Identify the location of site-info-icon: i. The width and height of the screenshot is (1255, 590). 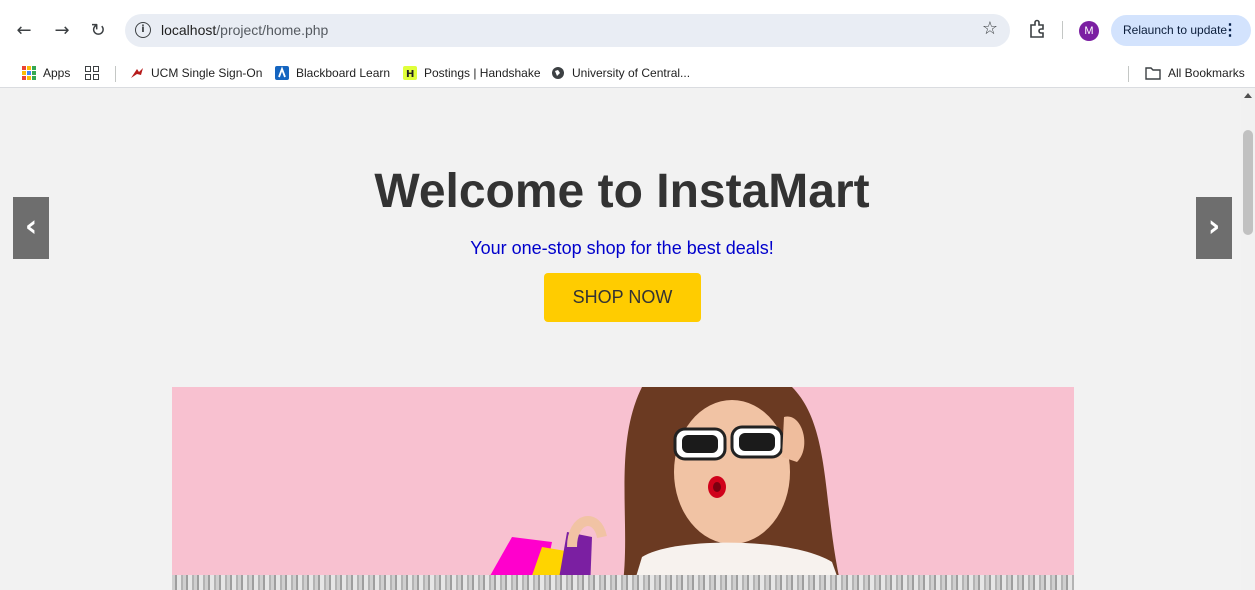
(143, 30).